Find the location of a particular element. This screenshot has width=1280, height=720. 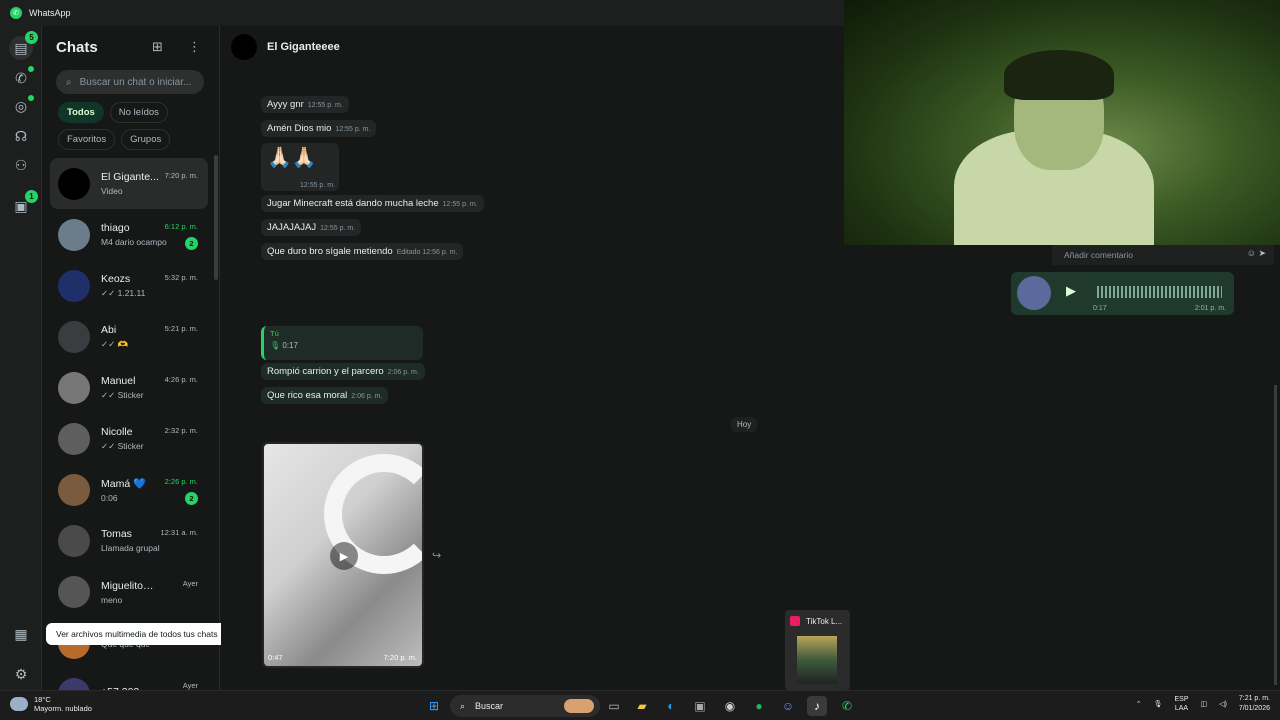

chat-list-item: Miguelito🤘 ... meno Ayer is located at coordinates (129, 591).